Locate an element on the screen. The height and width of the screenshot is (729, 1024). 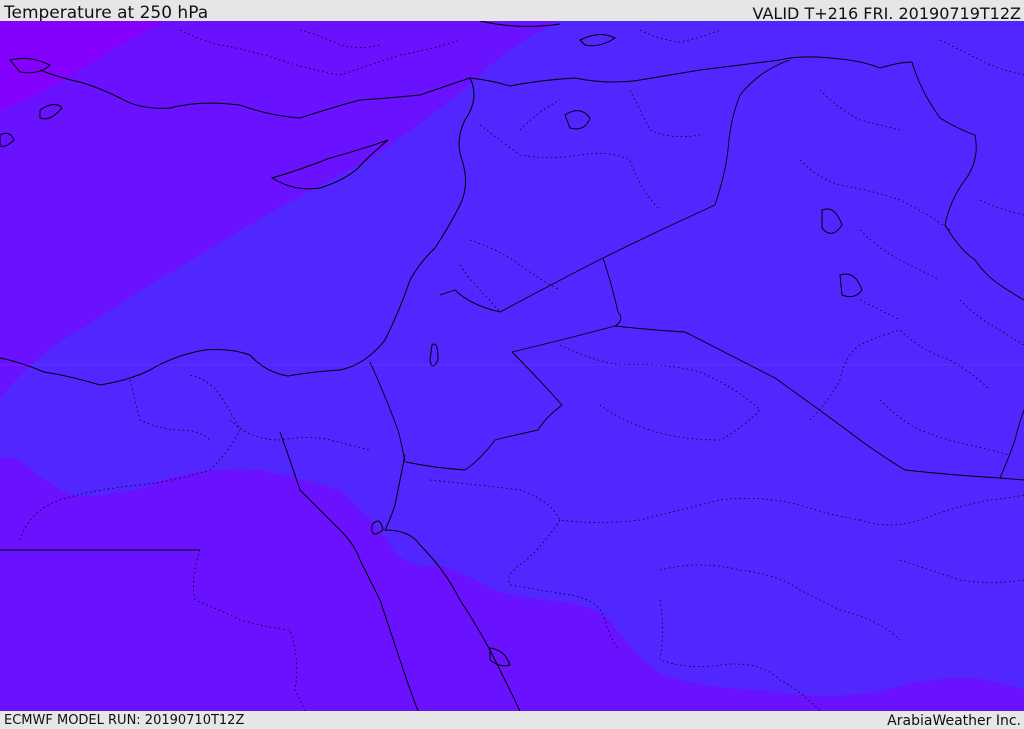
map-title: Temperature at 250 hPa is located at coordinates (106, 13).